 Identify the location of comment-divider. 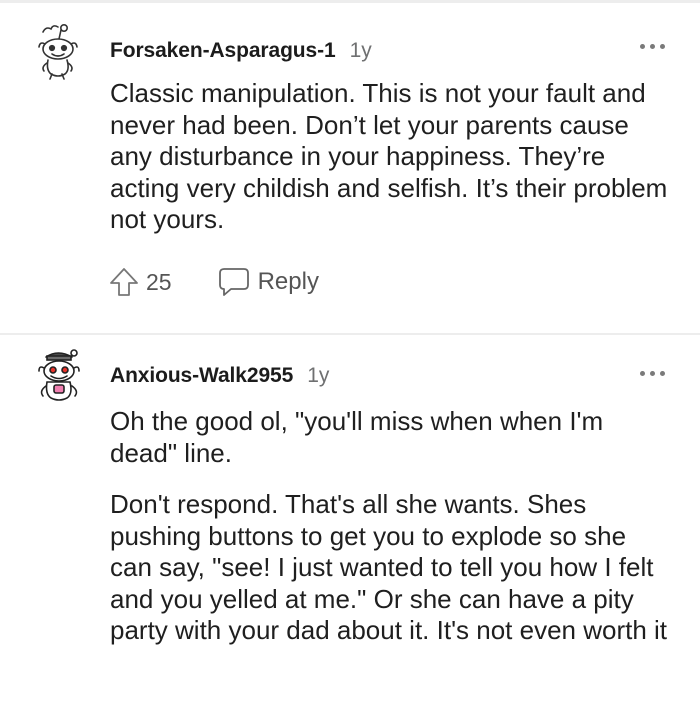
(350, 334).